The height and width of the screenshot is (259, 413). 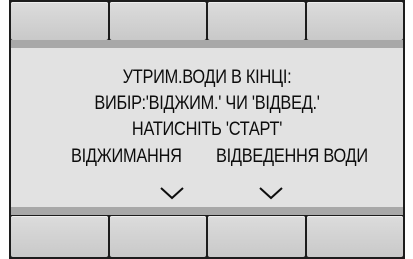 What do you see at coordinates (207, 103) in the screenshot?
I see `message-line-2: ВИБІР:'ВІДЖИМ.' ЧИ 'ВІДВЕД.'` at bounding box center [207, 103].